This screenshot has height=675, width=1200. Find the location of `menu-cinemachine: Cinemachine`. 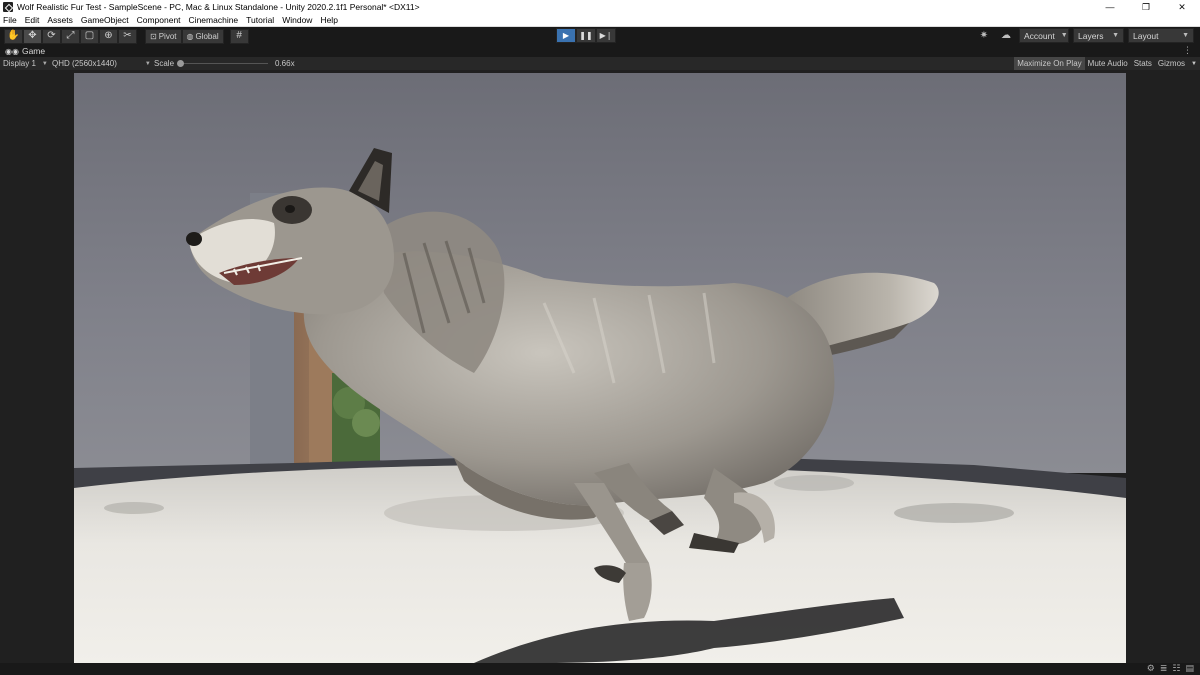

menu-cinemachine: Cinemachine is located at coordinates (214, 20).